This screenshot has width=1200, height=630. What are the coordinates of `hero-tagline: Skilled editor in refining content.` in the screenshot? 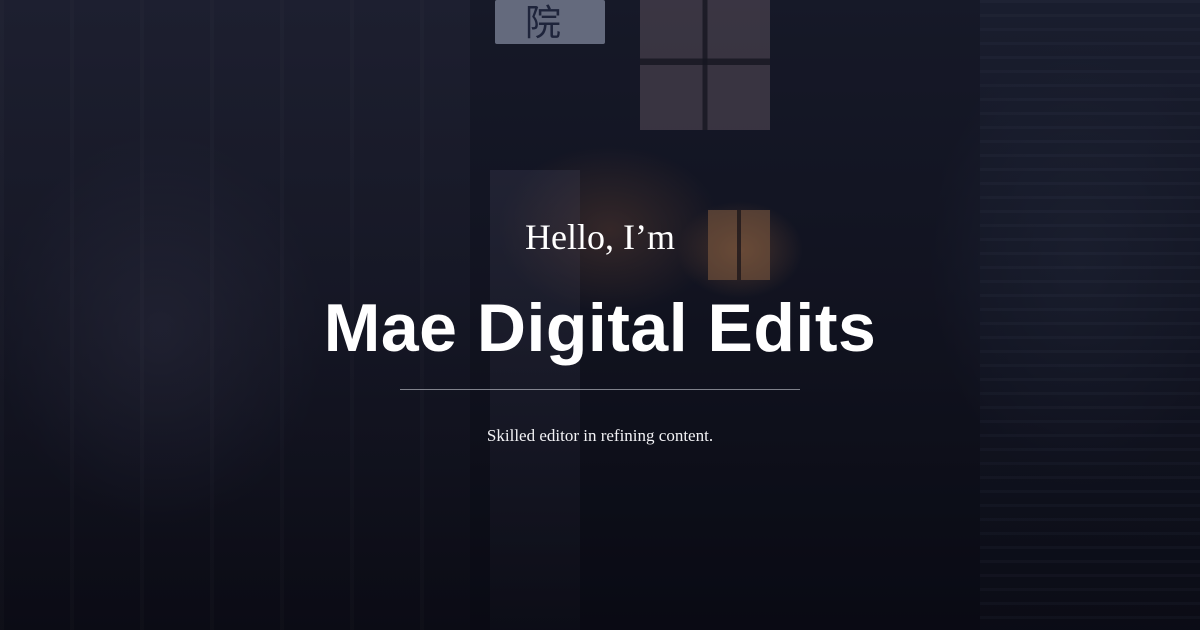 It's located at (600, 435).